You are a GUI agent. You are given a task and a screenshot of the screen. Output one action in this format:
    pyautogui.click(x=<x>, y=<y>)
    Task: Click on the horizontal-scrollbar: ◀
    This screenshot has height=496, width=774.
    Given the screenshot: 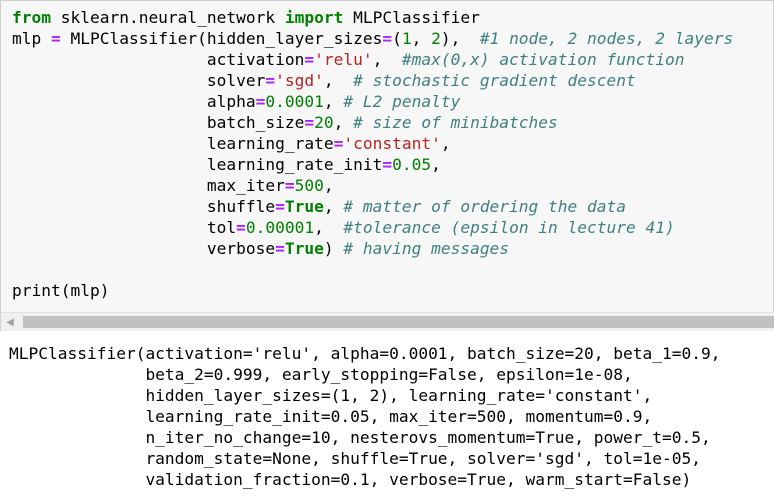 What is the action you would take?
    pyautogui.click(x=387, y=321)
    